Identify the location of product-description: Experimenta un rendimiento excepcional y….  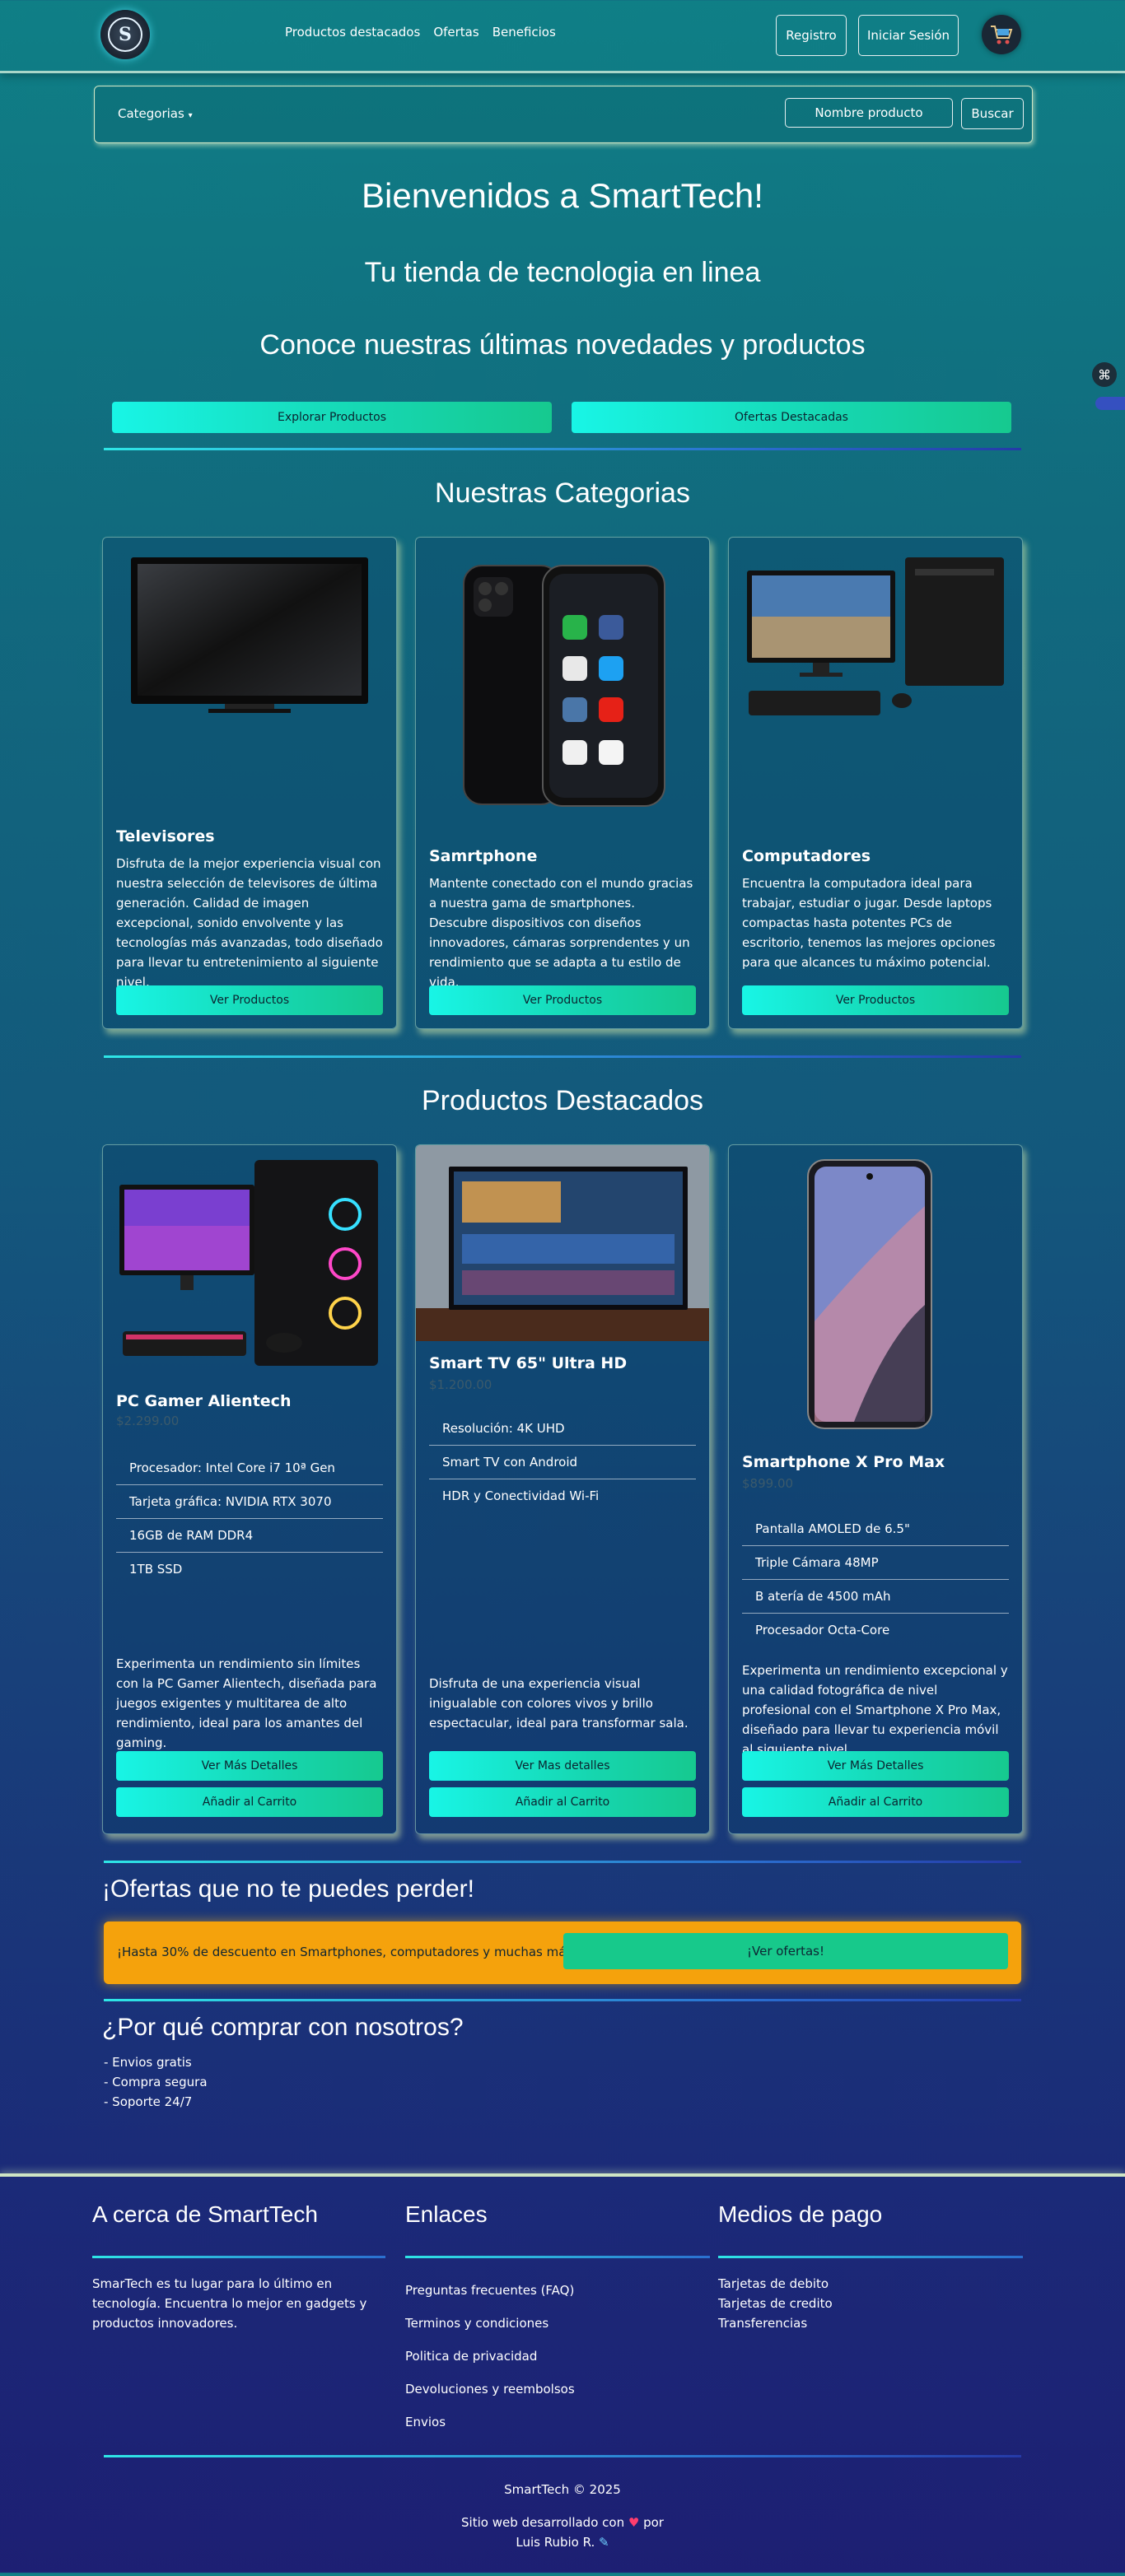
(875, 1710).